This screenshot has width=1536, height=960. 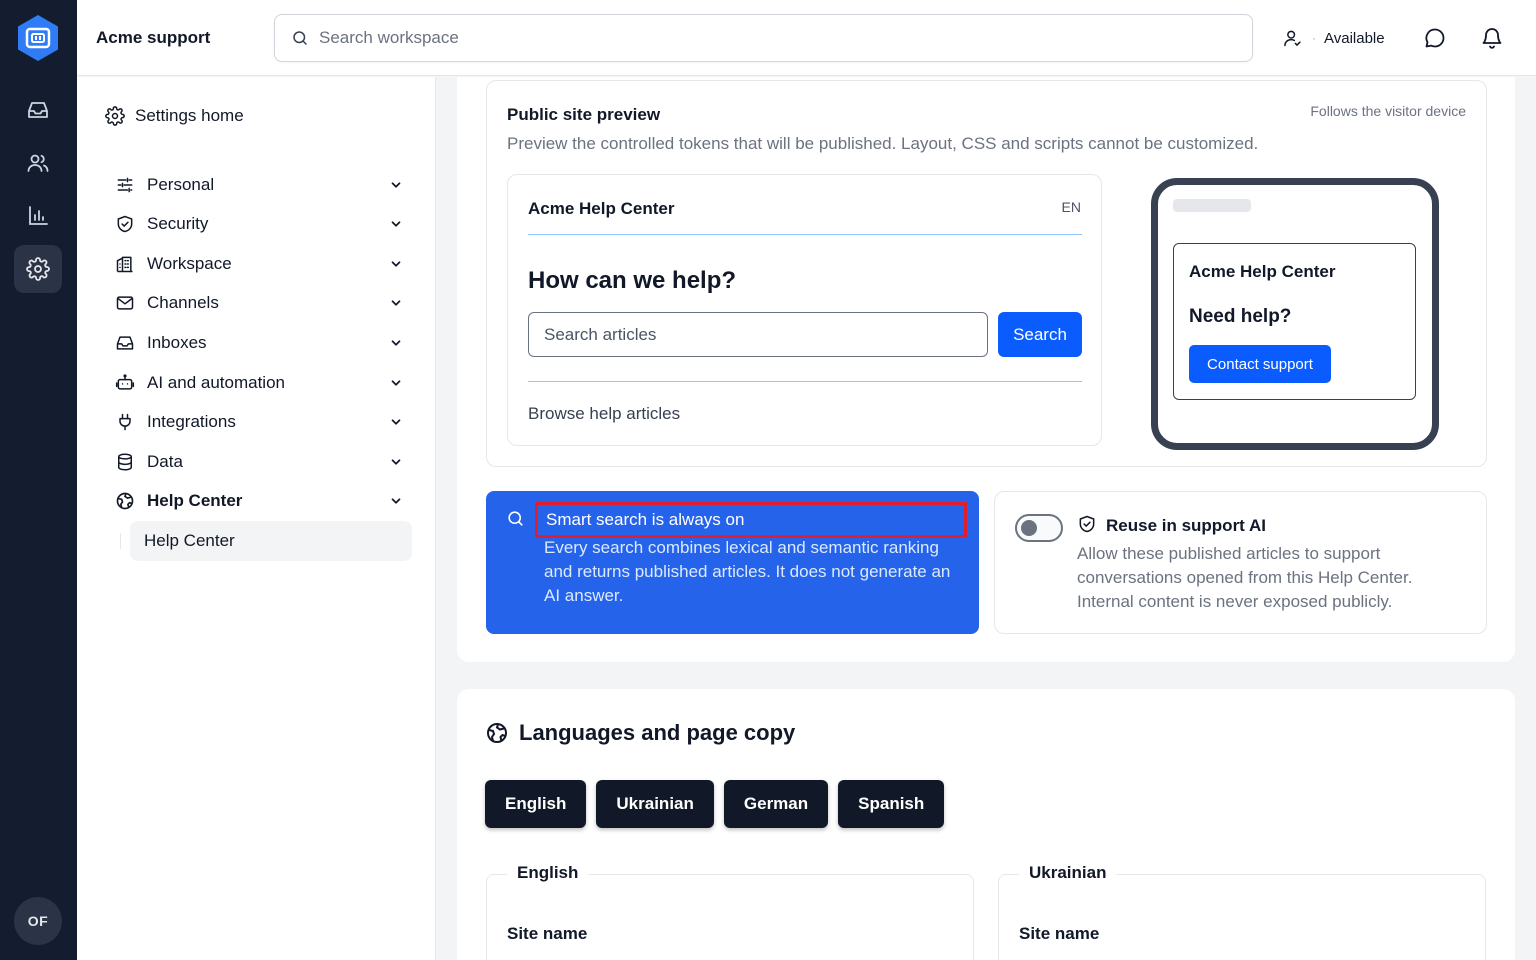 I want to click on nav-item-label: Integrations, so click(x=191, y=421).